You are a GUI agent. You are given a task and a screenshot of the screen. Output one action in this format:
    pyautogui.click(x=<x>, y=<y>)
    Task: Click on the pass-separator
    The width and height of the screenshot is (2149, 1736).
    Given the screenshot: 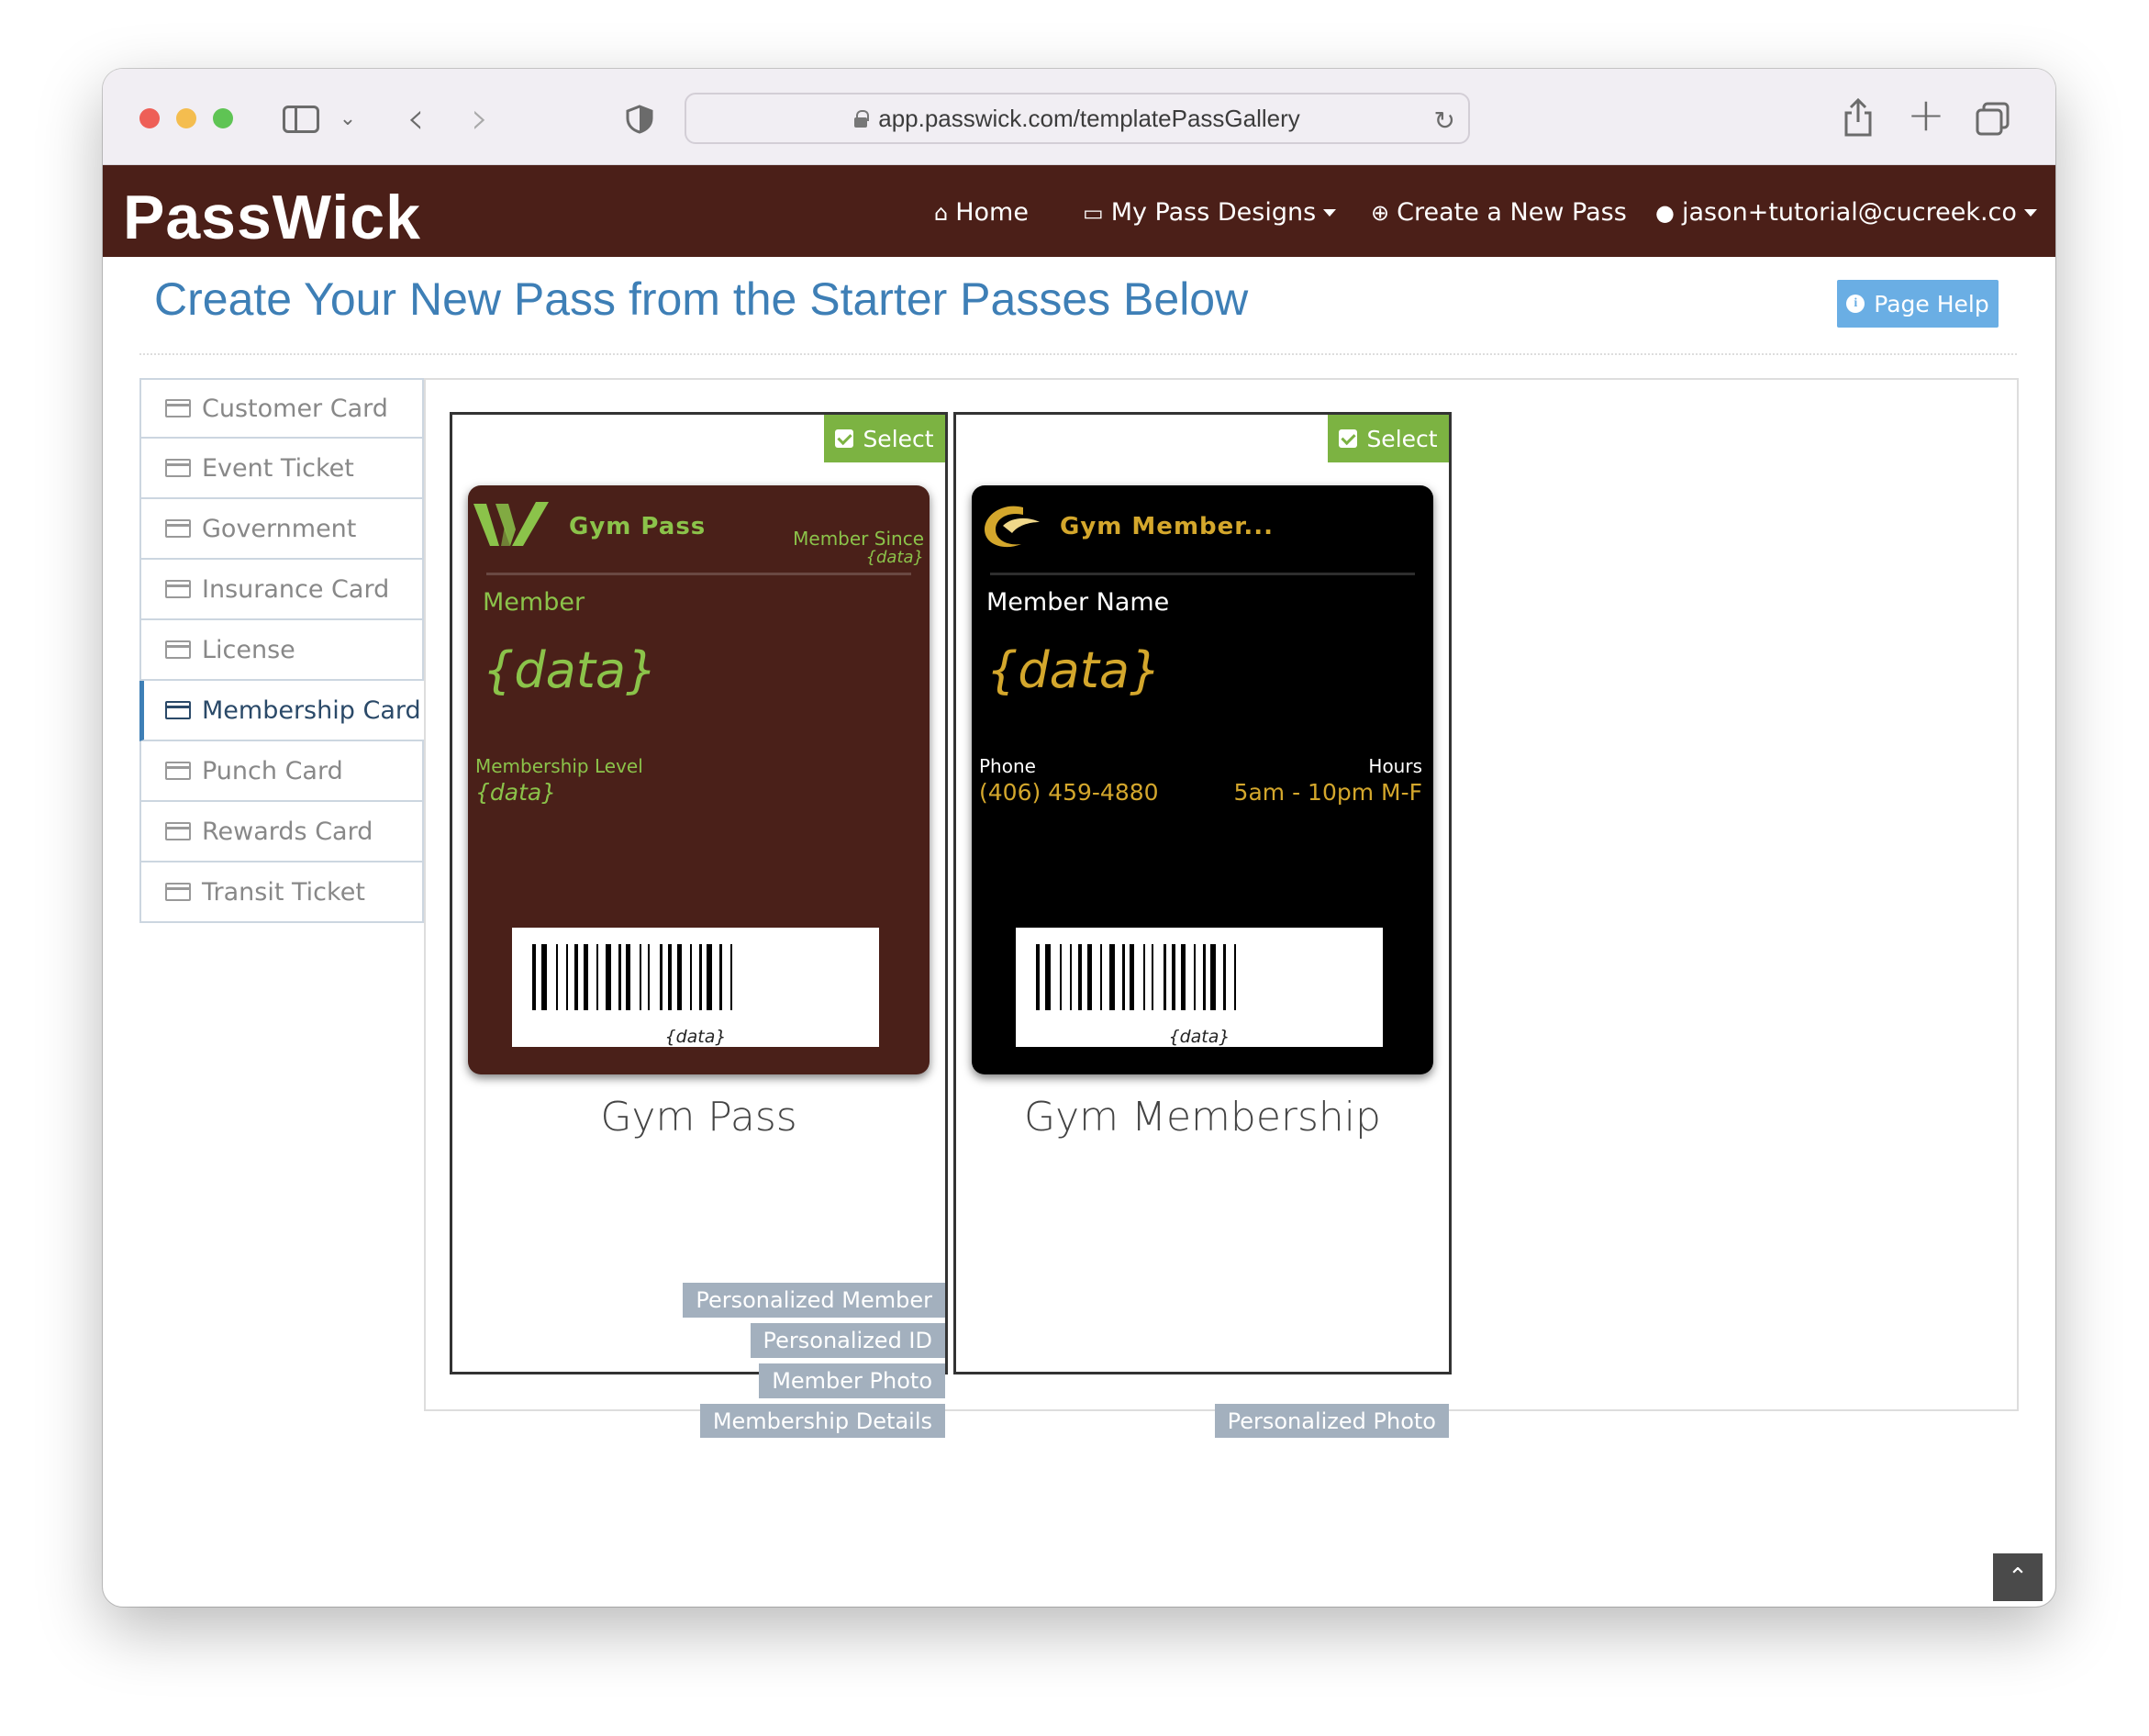 What is the action you would take?
    pyautogui.click(x=1202, y=574)
    